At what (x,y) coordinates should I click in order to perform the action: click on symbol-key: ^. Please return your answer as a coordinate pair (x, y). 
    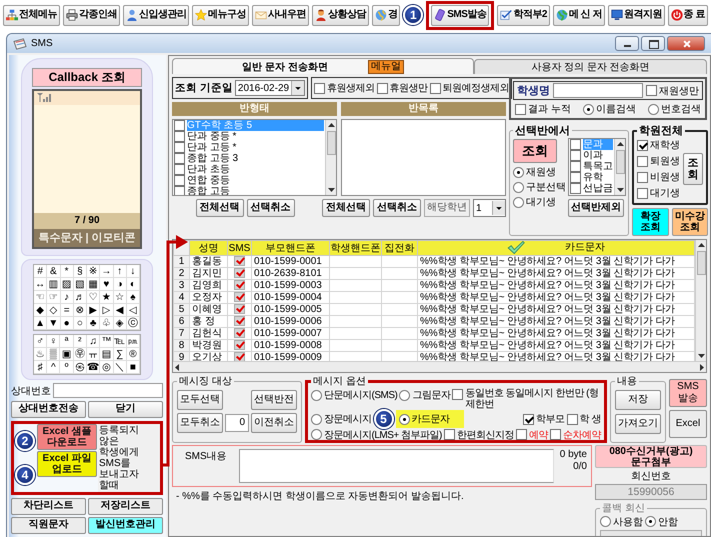
    Looking at the image, I should click on (53, 367).